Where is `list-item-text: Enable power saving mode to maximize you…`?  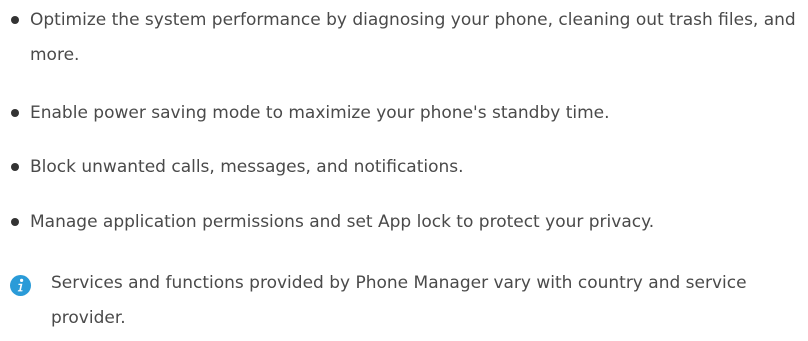 list-item-text: Enable power saving mode to maximize you… is located at coordinates (320, 113).